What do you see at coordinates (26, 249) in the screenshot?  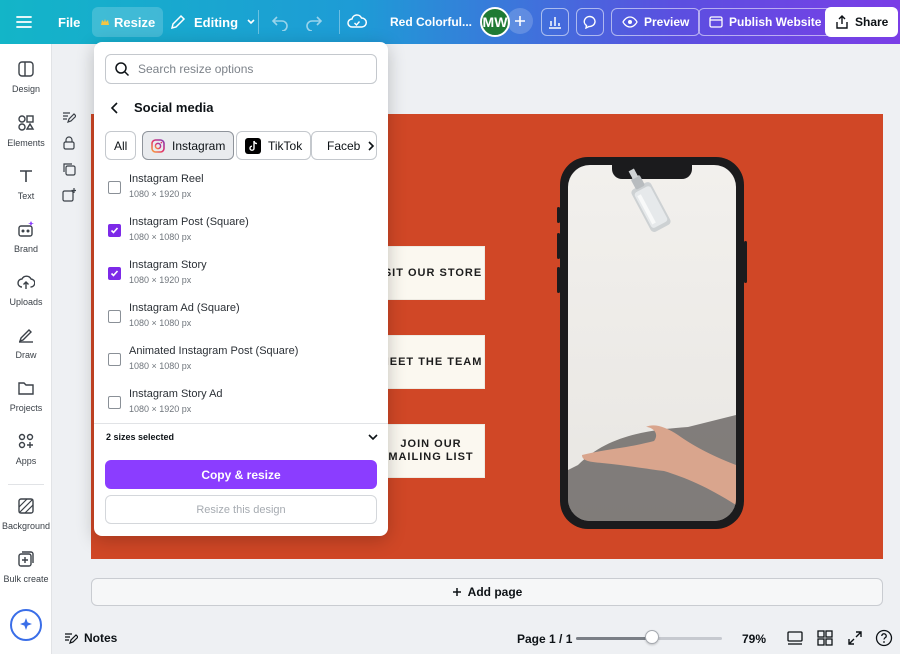 I see `sidebar-item-label: Brand` at bounding box center [26, 249].